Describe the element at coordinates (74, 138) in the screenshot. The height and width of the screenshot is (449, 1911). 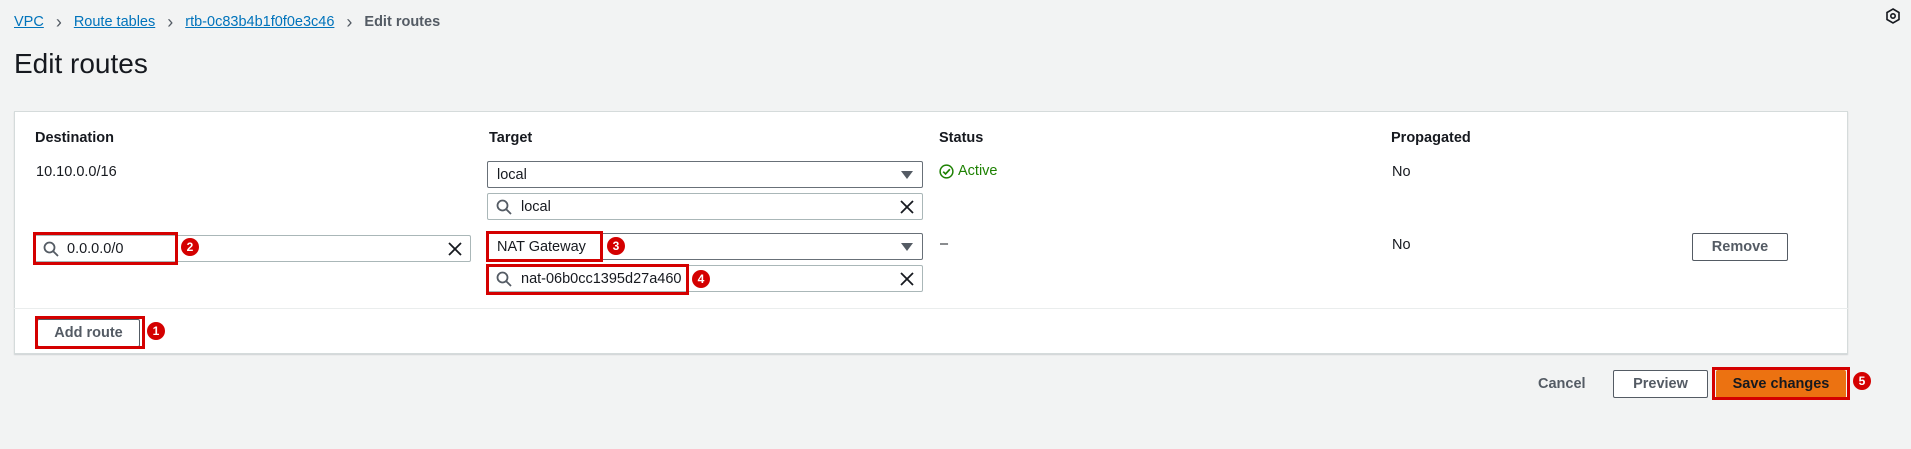
I see `header-destination: Destination` at that location.